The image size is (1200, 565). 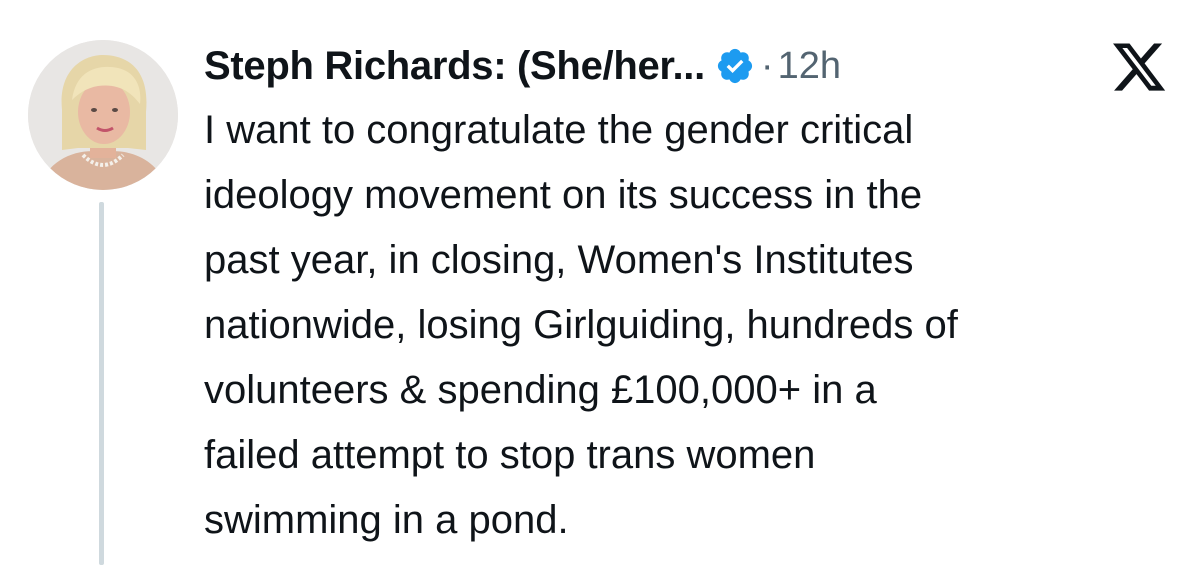 What do you see at coordinates (1139, 67) in the screenshot?
I see `x-logo-icon` at bounding box center [1139, 67].